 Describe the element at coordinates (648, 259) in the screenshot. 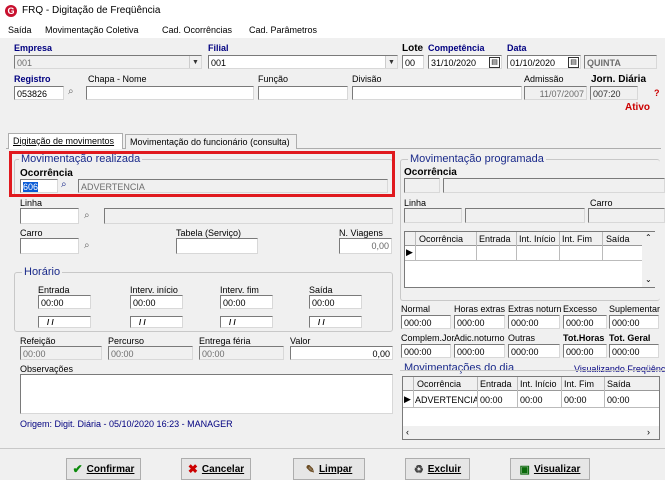

I see `grid-scrollbar: ⌃ ⌄` at that location.